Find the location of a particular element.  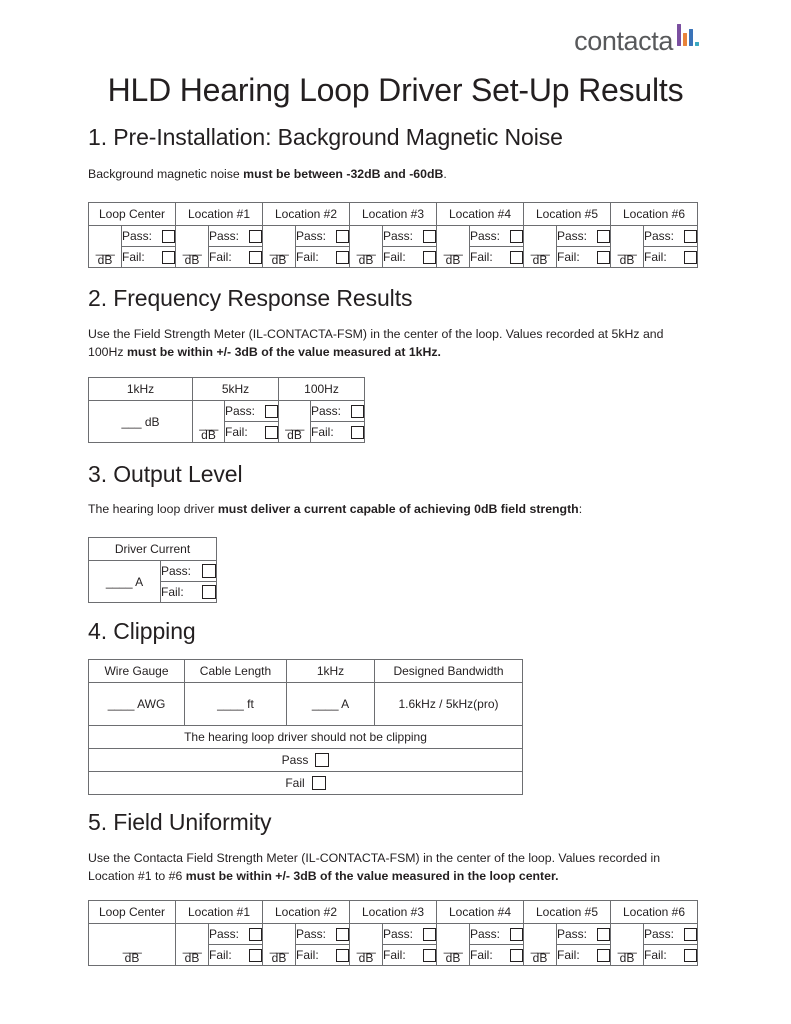

value-1khz: ___ dB is located at coordinates (140, 421).